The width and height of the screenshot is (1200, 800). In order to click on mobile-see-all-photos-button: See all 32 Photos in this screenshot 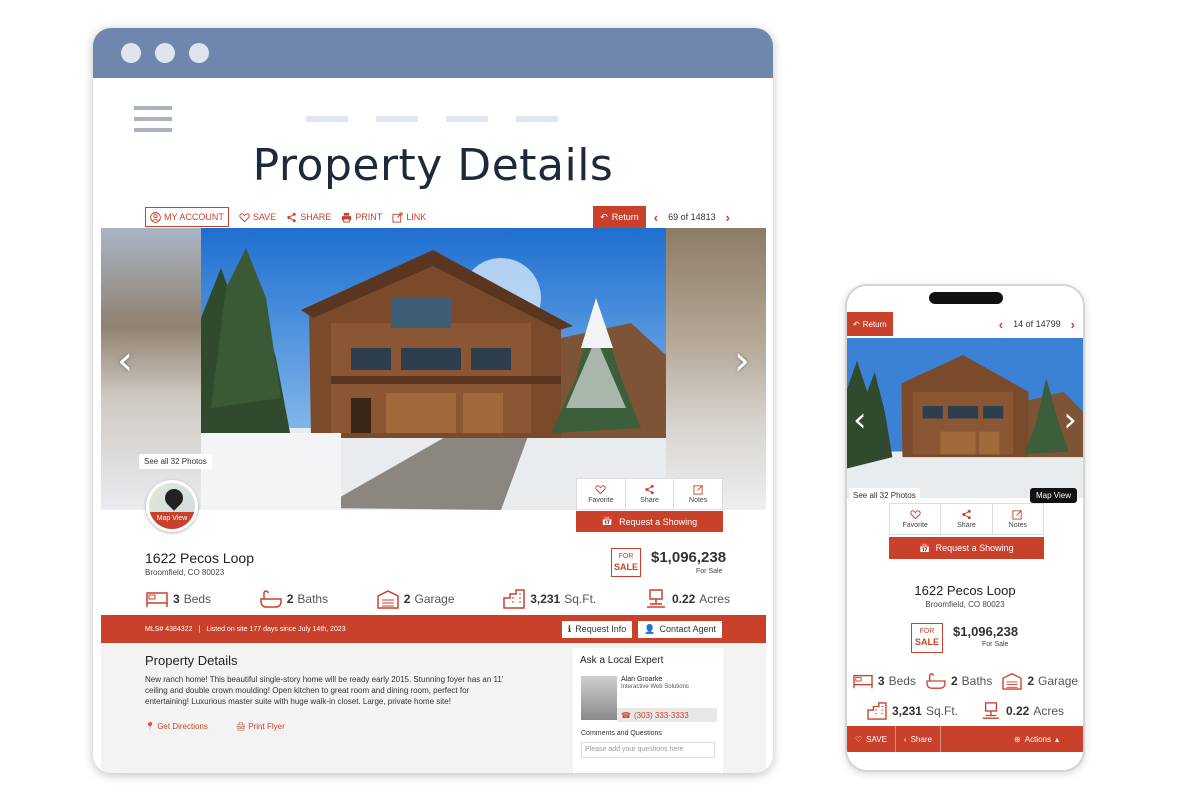, I will do `click(884, 495)`.